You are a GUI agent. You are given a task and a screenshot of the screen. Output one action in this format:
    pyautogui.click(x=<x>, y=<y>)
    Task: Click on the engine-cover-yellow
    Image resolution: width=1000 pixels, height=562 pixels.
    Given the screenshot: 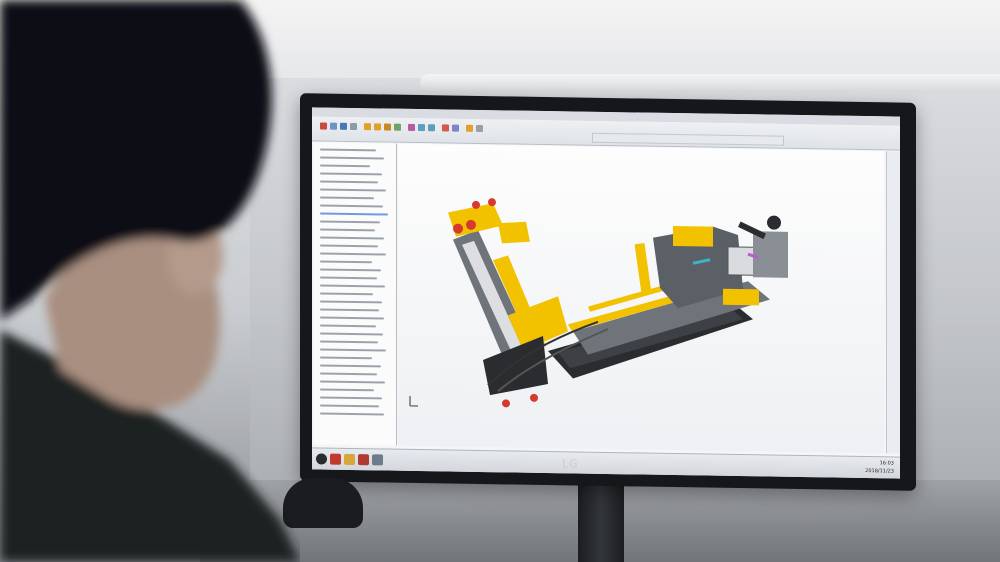 What is the action you would take?
    pyautogui.click(x=741, y=297)
    